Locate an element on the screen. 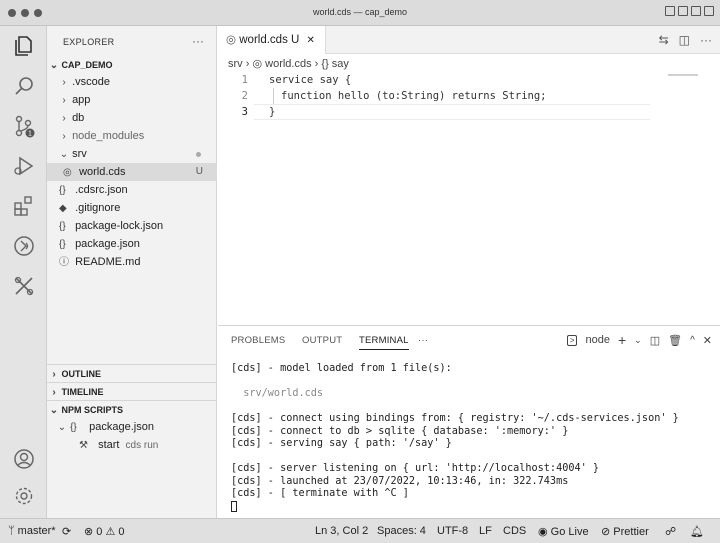 The image size is (720, 543). toggle-panel-icon is located at coordinates (683, 11).